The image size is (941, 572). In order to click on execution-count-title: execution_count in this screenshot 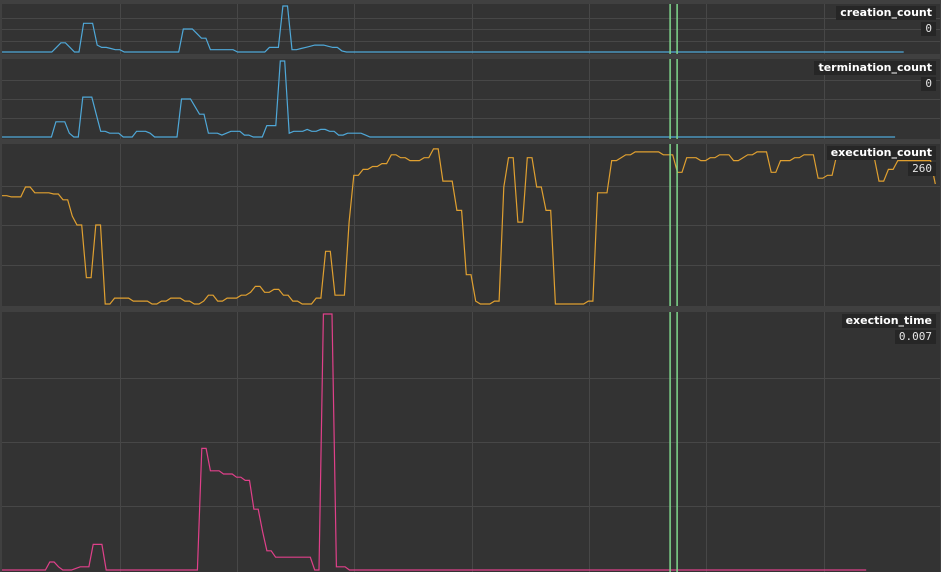, I will do `click(881, 153)`.